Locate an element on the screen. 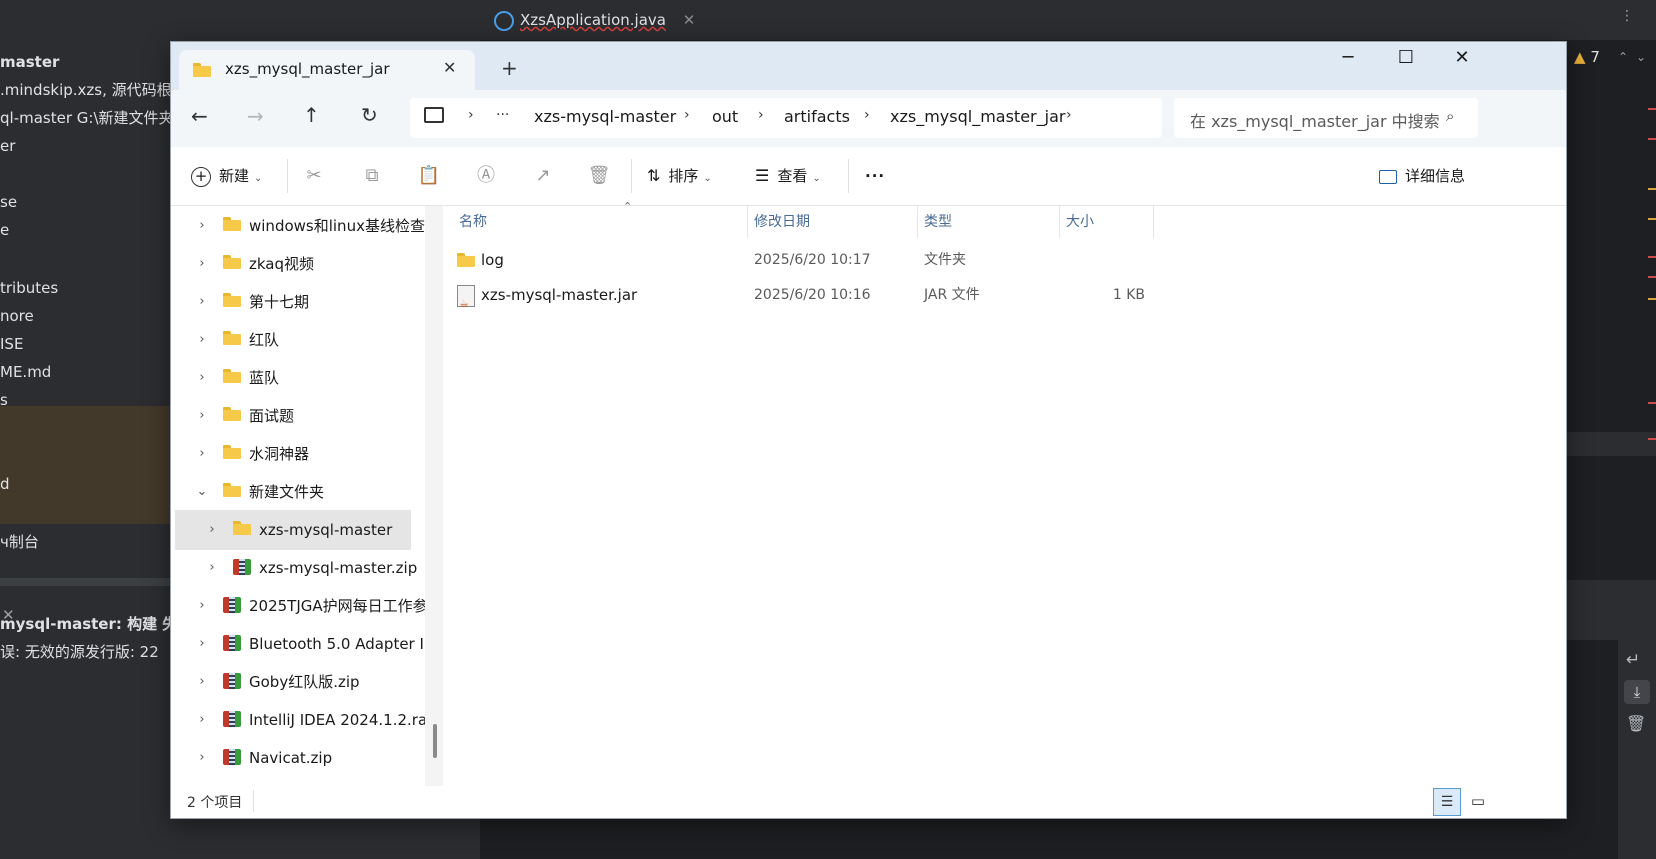 The height and width of the screenshot is (859, 1656). breadcrumb-overflow: ··· is located at coordinates (502, 115).